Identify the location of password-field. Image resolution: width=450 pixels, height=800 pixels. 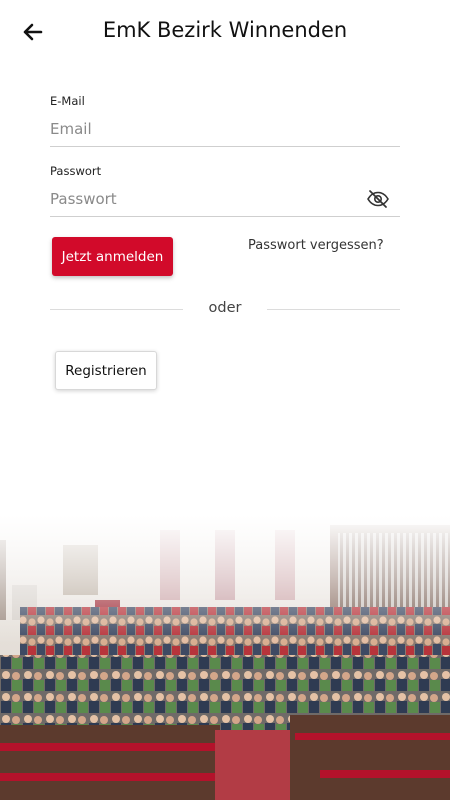
(225, 199).